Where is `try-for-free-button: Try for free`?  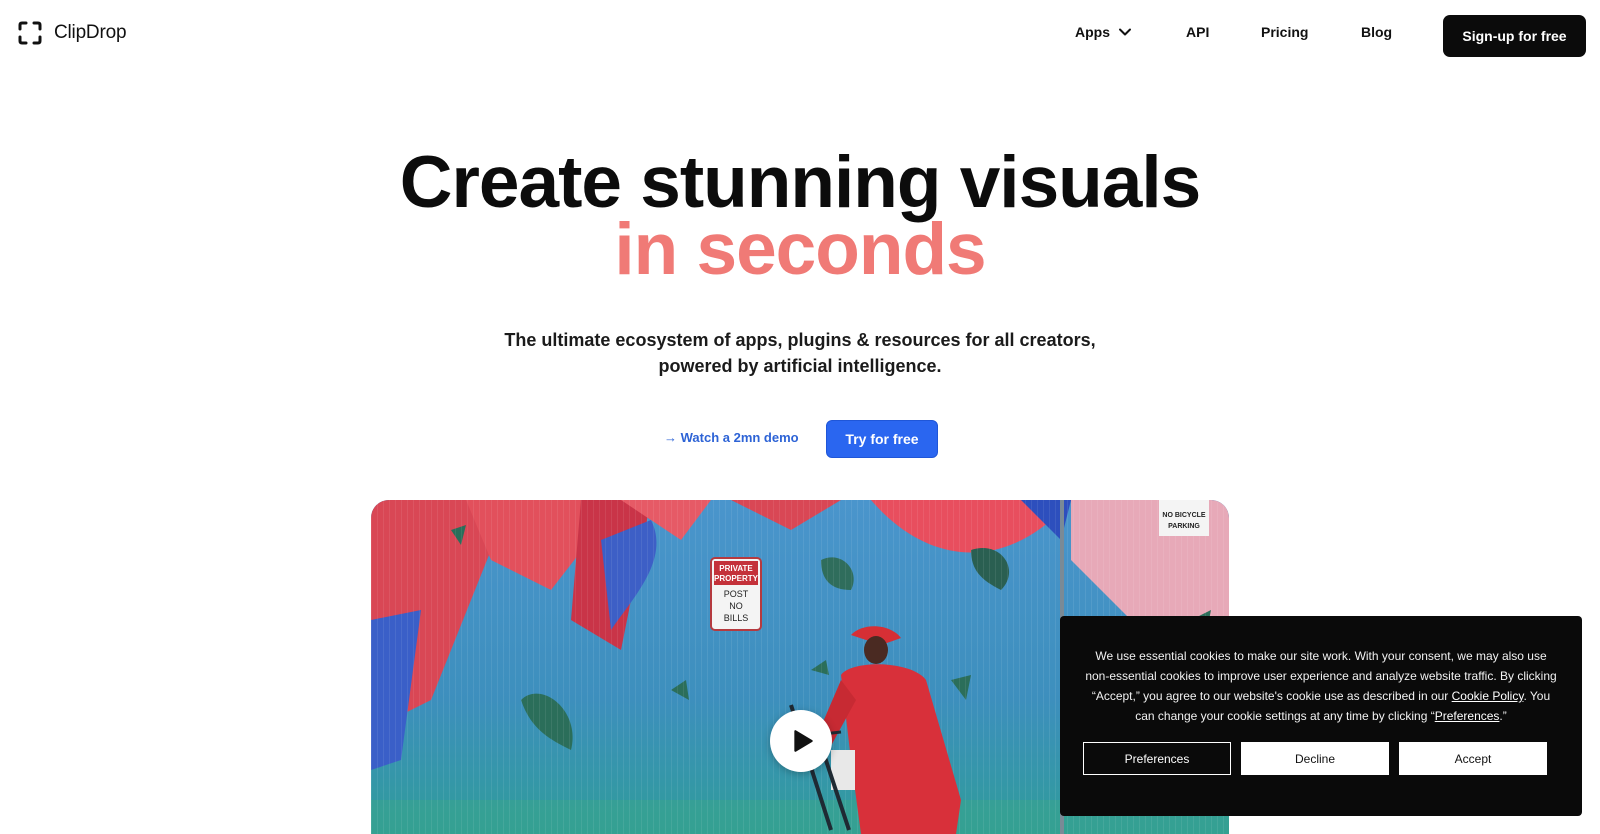
try-for-free-button: Try for free is located at coordinates (882, 439).